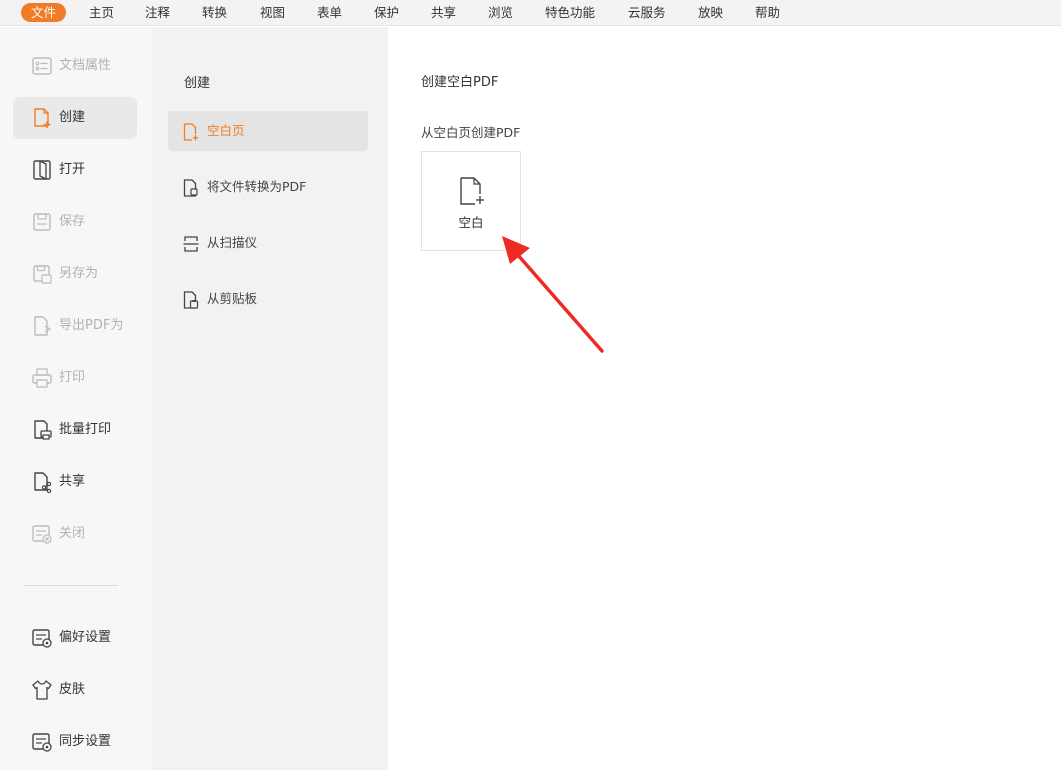  What do you see at coordinates (42, 118) in the screenshot?
I see `create-icon` at bounding box center [42, 118].